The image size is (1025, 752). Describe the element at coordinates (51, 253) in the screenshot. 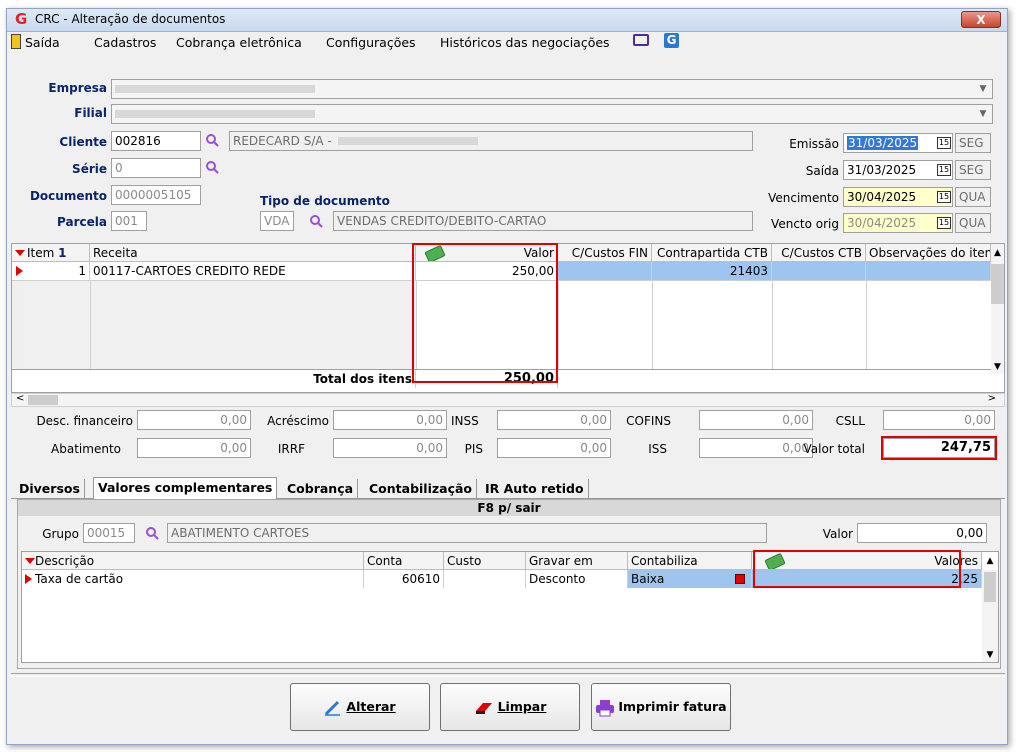

I see `col-header-item: Item 1` at that location.